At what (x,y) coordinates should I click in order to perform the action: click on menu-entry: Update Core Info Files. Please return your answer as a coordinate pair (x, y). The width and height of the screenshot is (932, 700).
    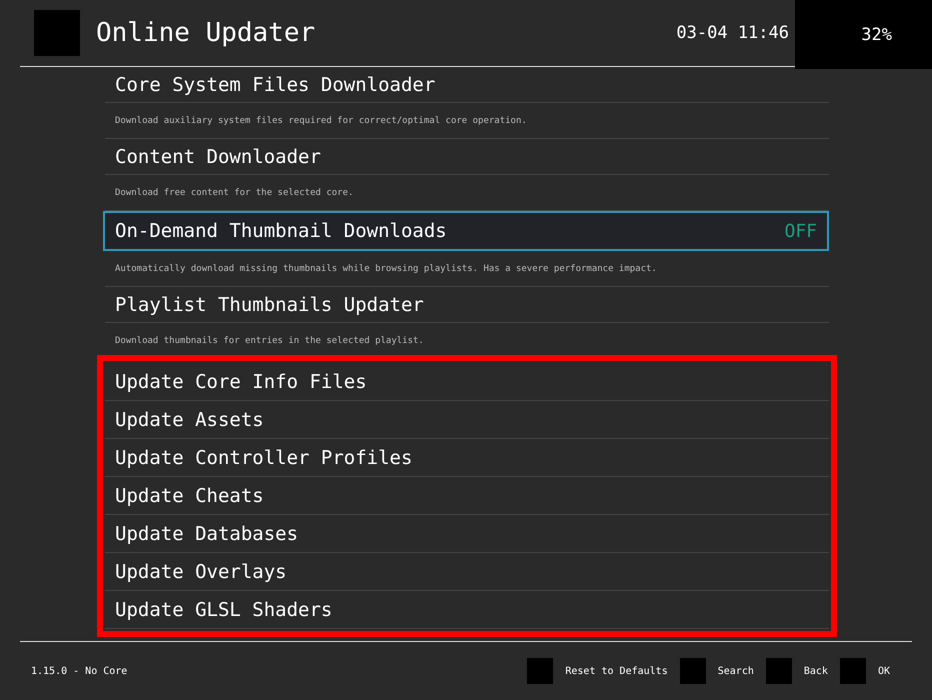
    Looking at the image, I should click on (467, 382).